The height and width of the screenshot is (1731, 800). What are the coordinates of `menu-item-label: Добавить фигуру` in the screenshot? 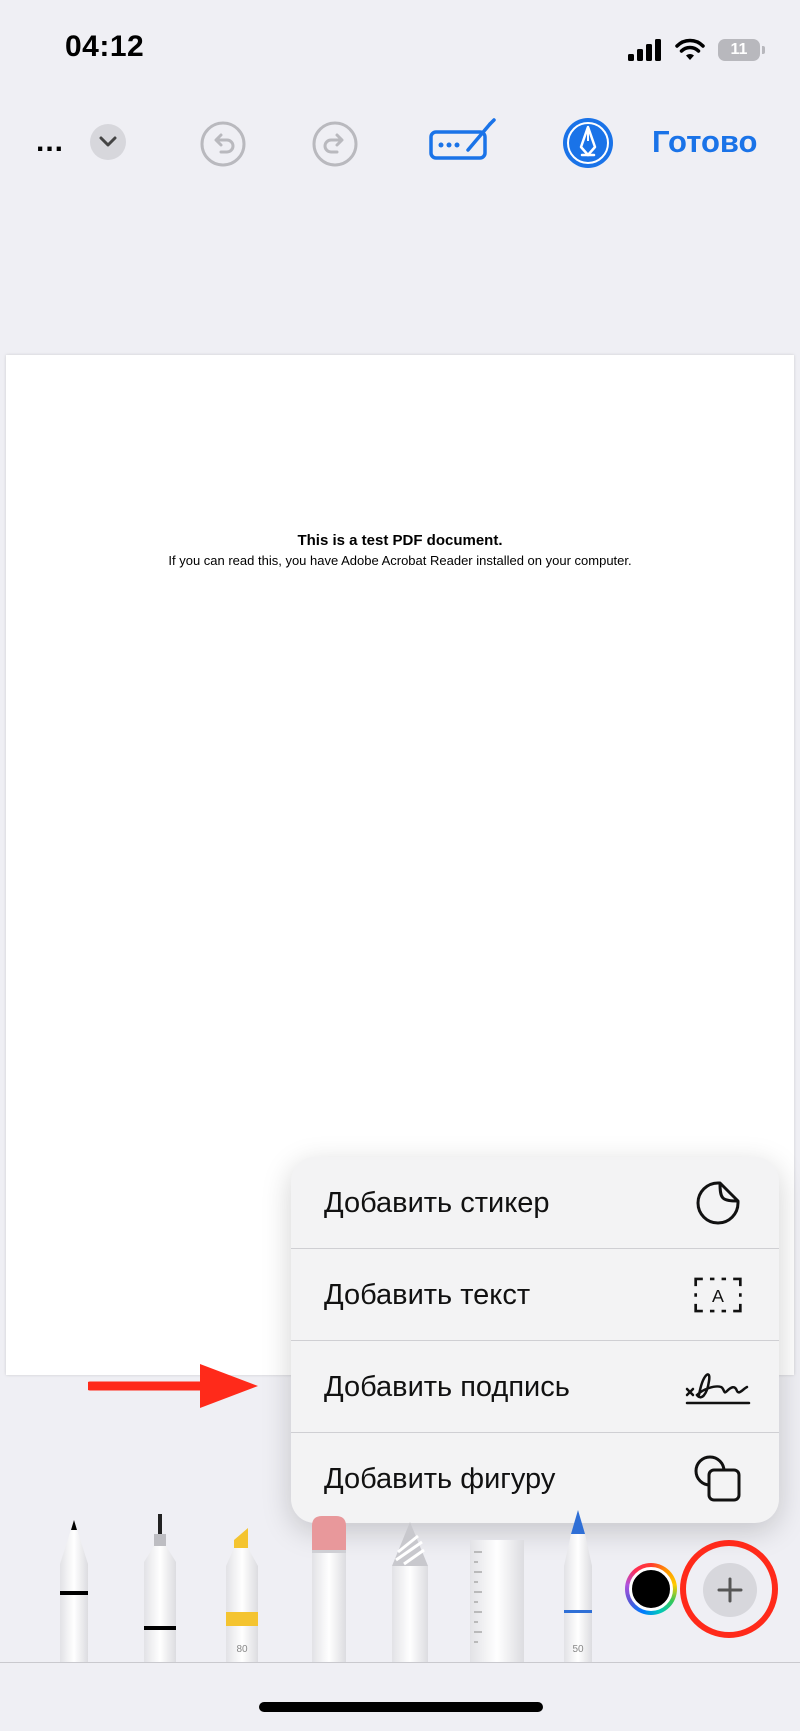 It's located at (440, 1478).